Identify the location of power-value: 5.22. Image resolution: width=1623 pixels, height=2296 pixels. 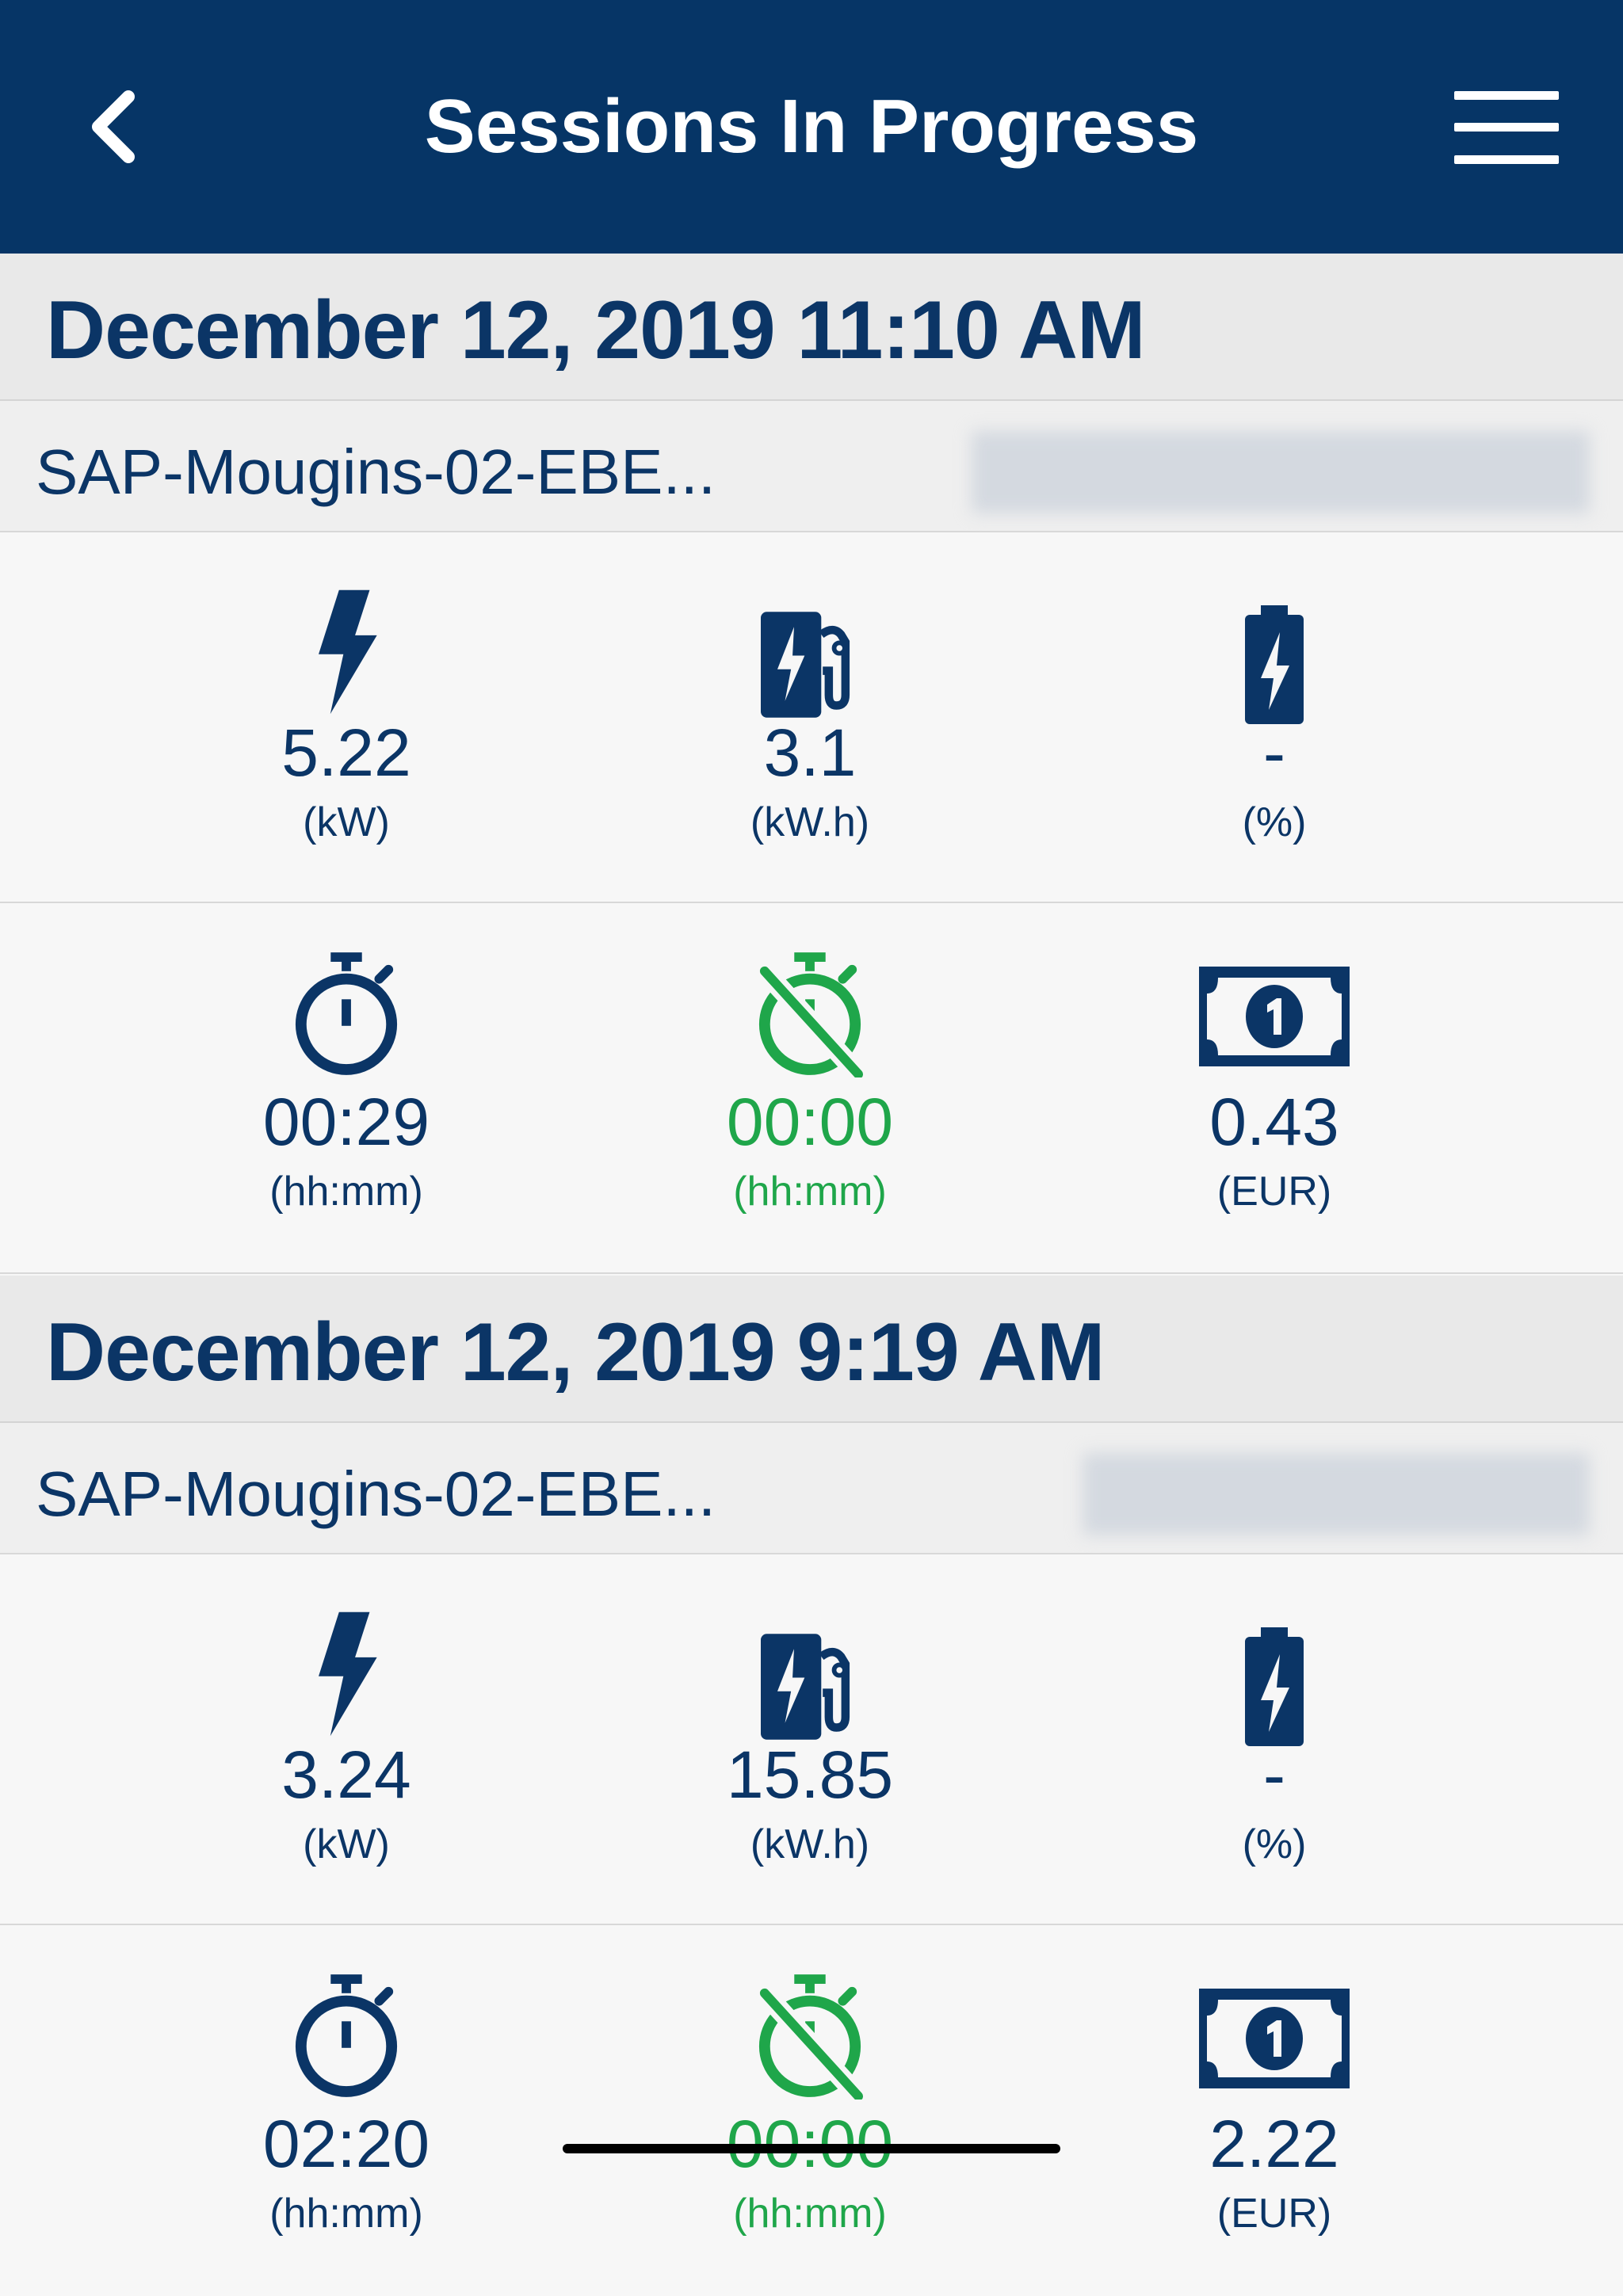
(346, 752).